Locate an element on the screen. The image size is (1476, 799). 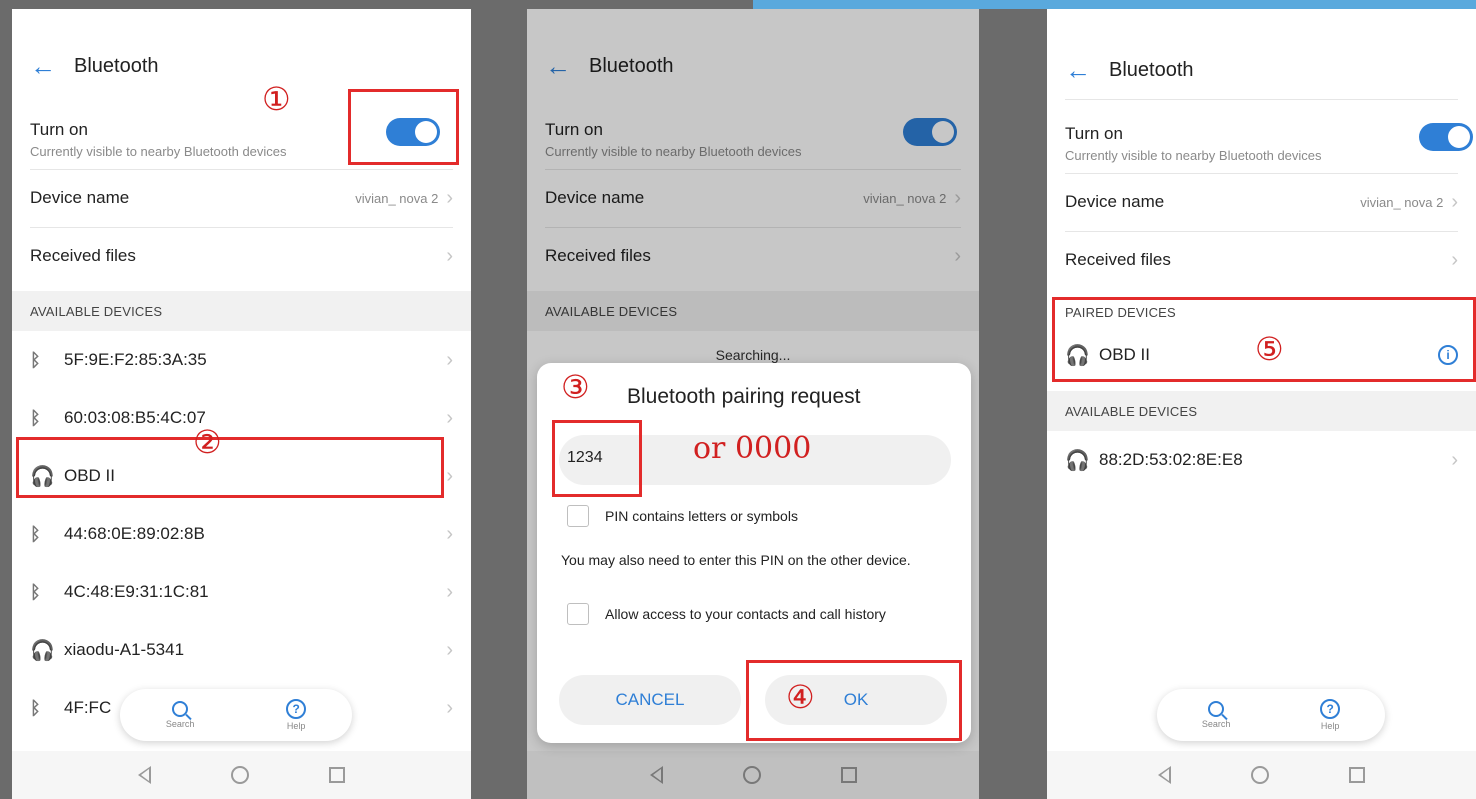
step-3-marker: ③ is located at coordinates (575, 387).